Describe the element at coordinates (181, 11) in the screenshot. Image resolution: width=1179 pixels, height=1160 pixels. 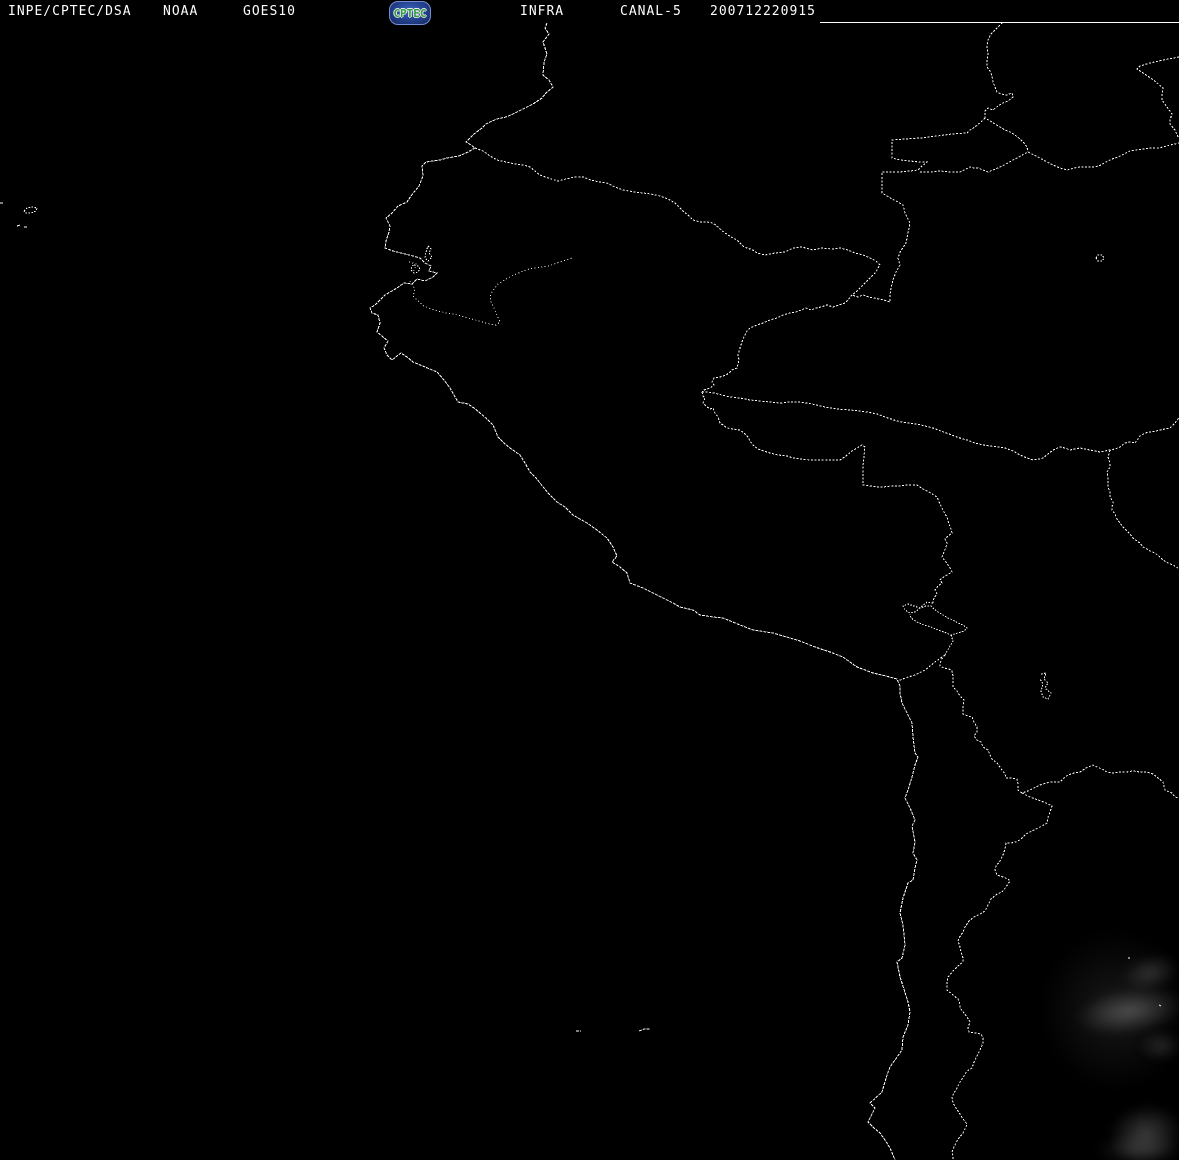
I see `organization-label: NOAA` at that location.